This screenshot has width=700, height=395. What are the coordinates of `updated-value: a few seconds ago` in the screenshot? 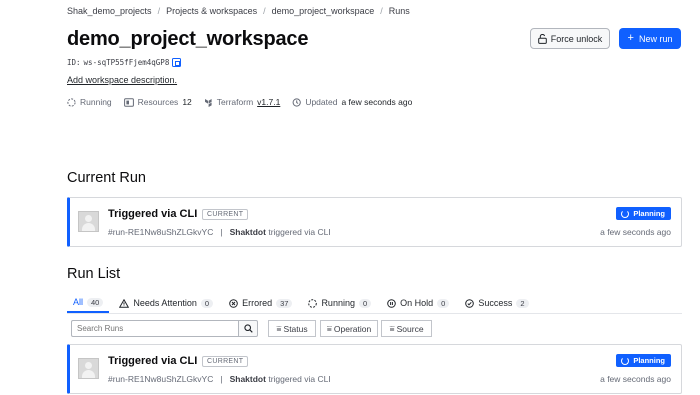 It's located at (377, 102).